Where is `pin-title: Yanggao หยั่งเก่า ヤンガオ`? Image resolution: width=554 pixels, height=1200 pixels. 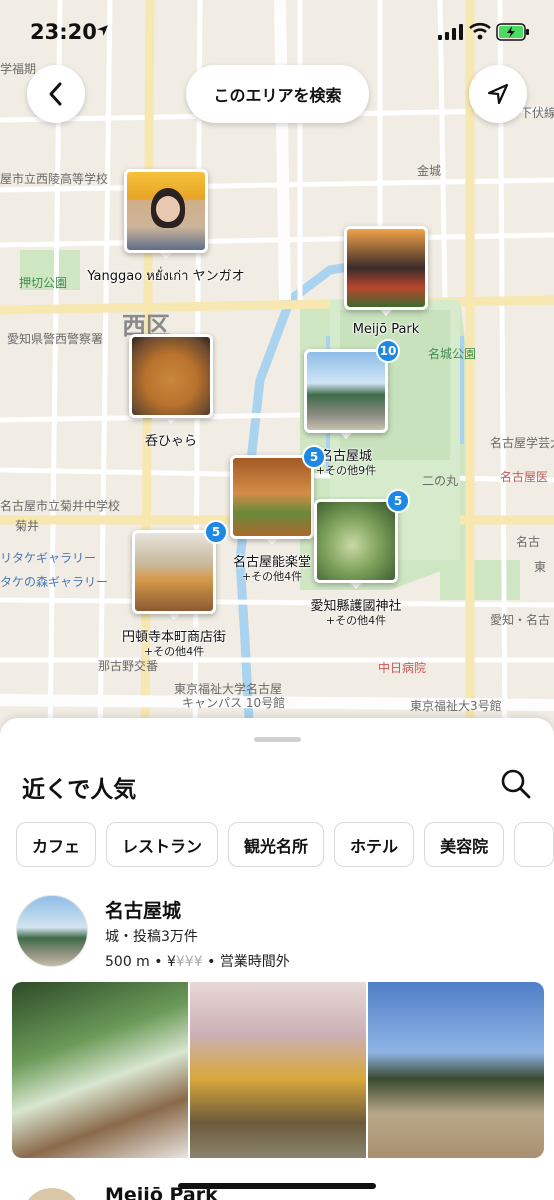
pin-title: Yanggao หยั่งเก่า ヤンガオ is located at coordinates (166, 276).